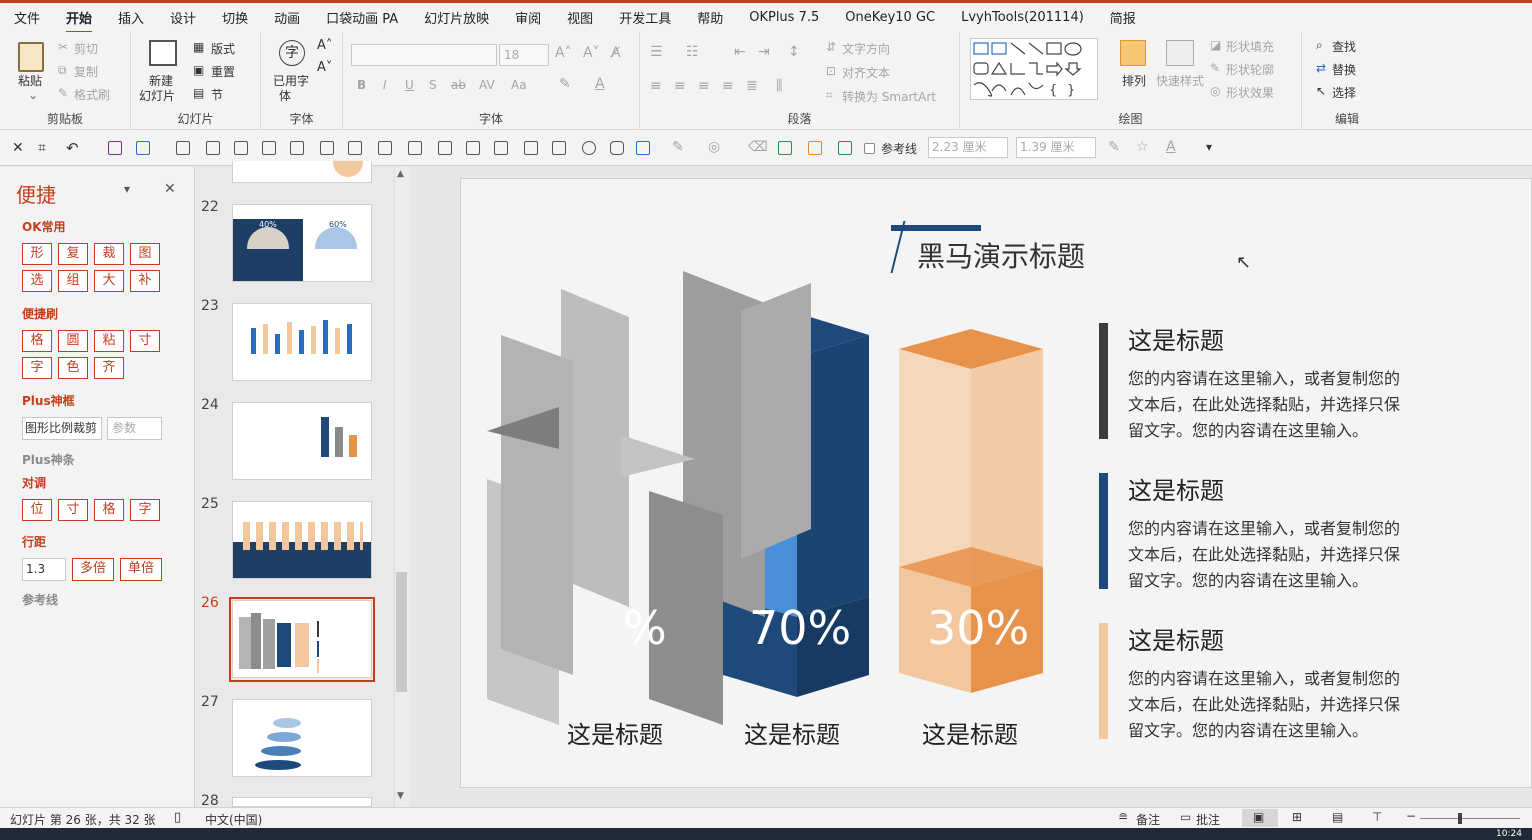  Describe the element at coordinates (458, 85) in the screenshot. I see `strike-icon: ab` at that location.